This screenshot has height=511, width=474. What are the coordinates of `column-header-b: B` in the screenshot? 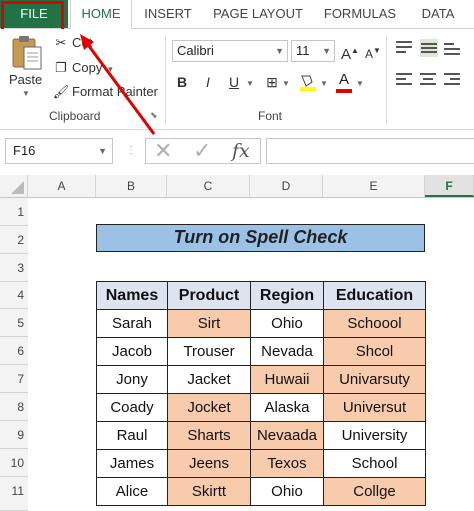 It's located at (131, 186).